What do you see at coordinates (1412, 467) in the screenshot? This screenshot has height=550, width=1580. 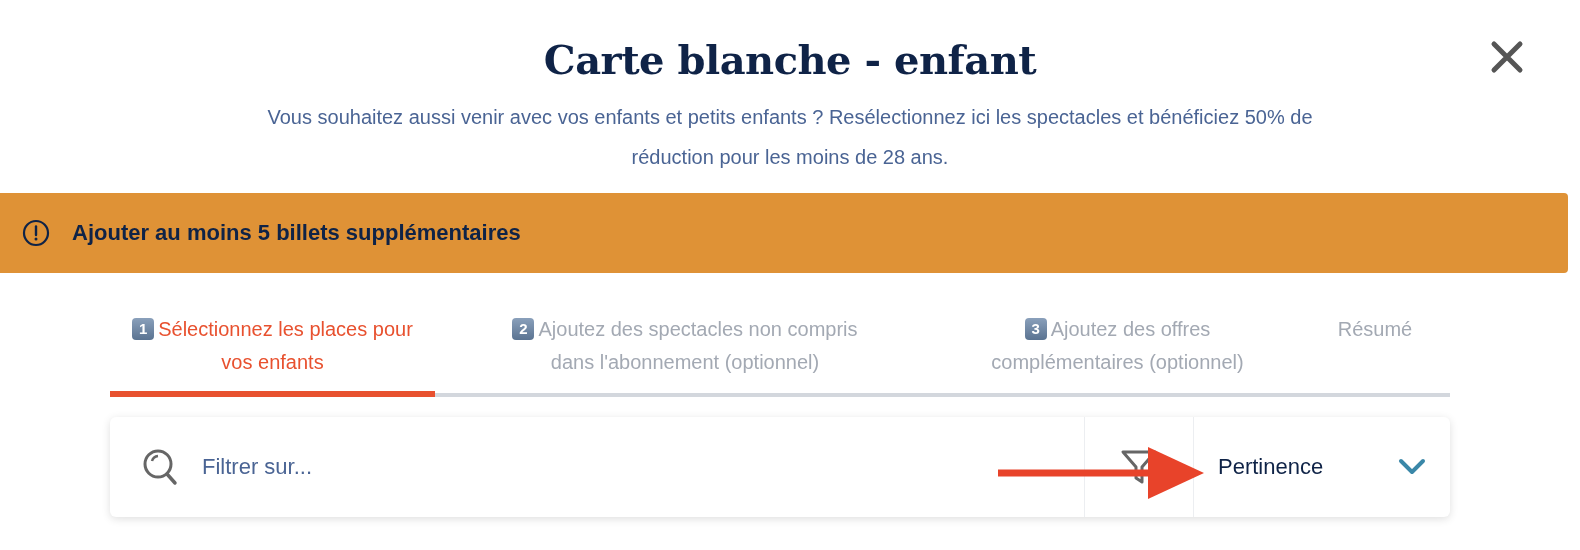 I see `chevron-down-icon` at bounding box center [1412, 467].